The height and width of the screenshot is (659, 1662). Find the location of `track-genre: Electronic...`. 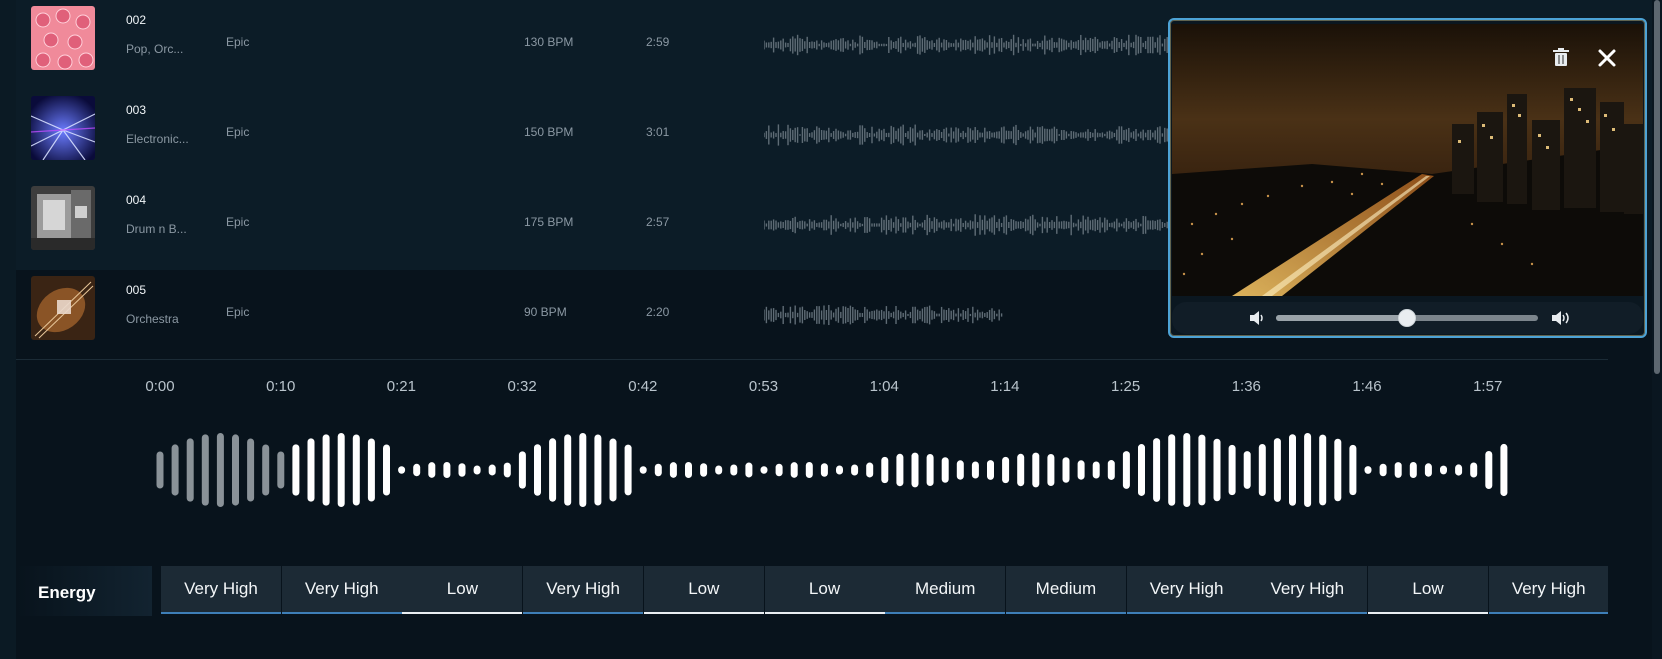

track-genre: Electronic... is located at coordinates (157, 139).